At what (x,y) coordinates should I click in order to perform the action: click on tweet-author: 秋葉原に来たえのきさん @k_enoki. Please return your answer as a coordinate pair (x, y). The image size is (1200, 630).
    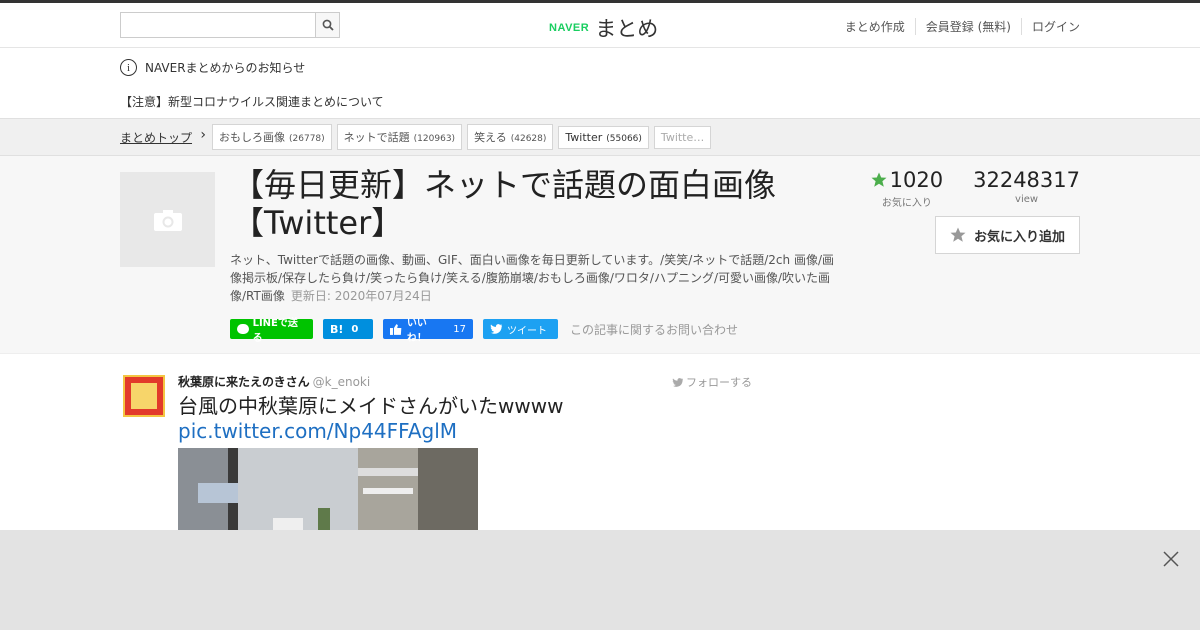
    Looking at the image, I should click on (274, 381).